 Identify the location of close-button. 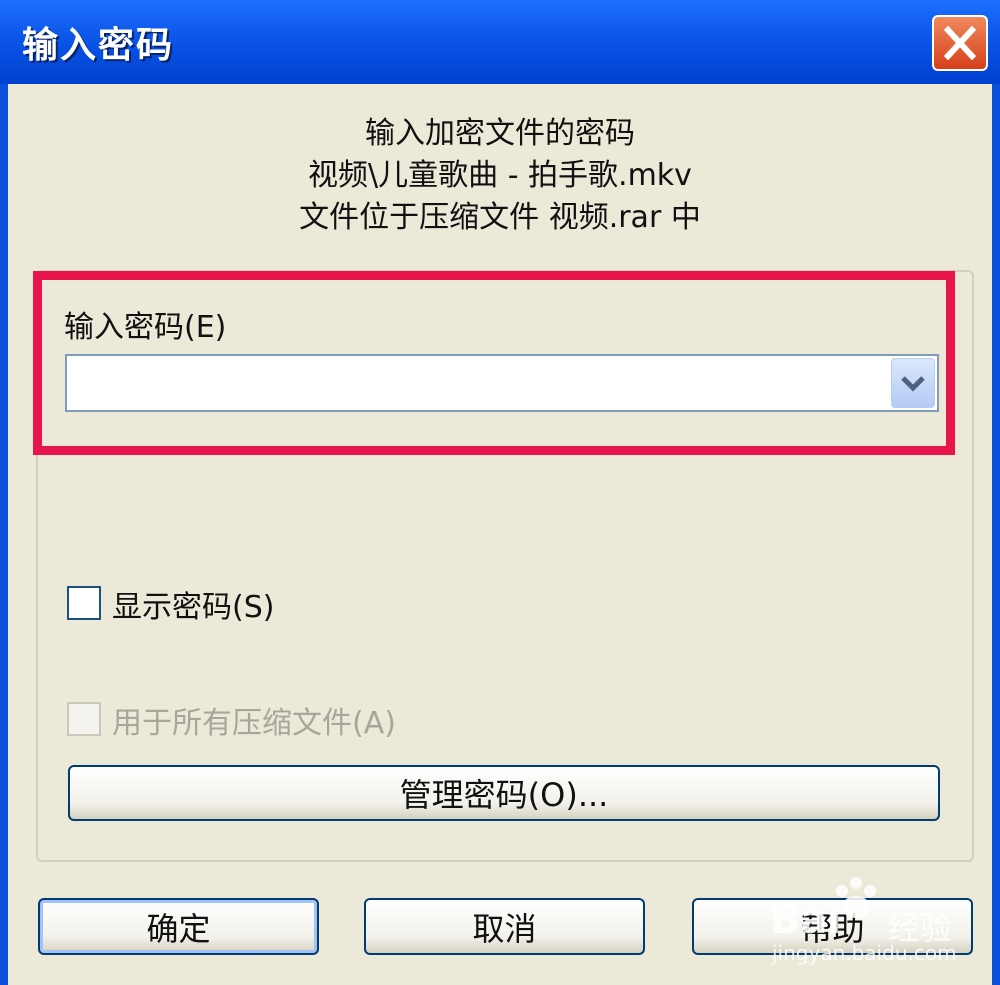
(960, 43).